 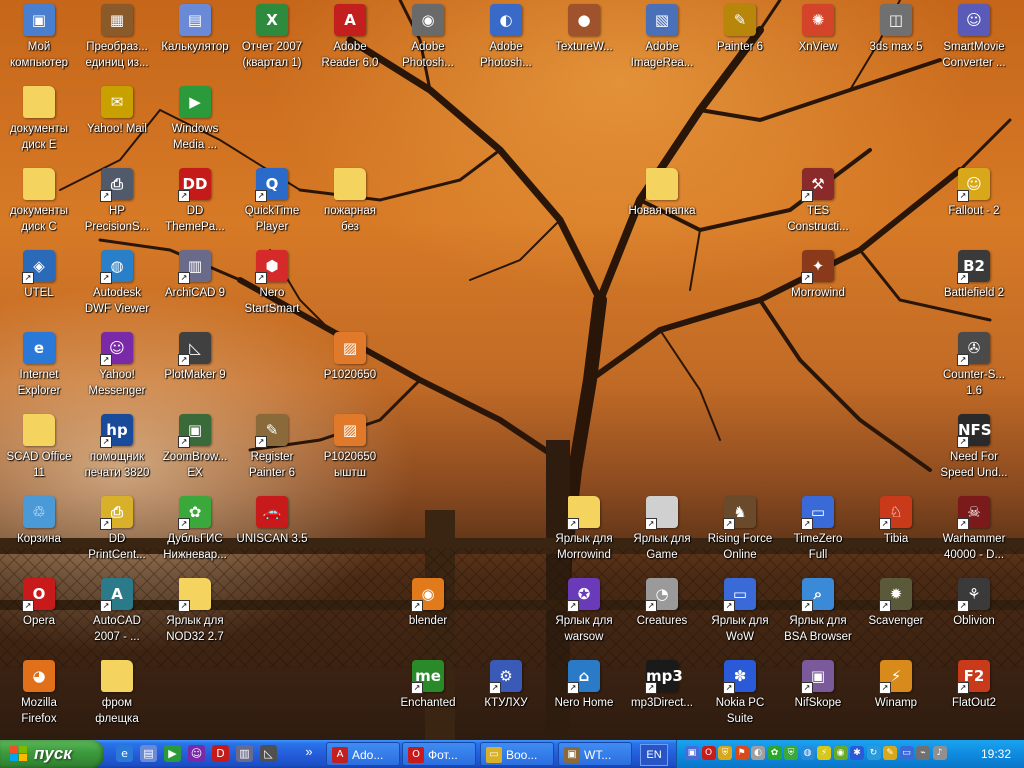 What do you see at coordinates (939, 753) in the screenshot?
I see `speaker-tray-icon: ♪` at bounding box center [939, 753].